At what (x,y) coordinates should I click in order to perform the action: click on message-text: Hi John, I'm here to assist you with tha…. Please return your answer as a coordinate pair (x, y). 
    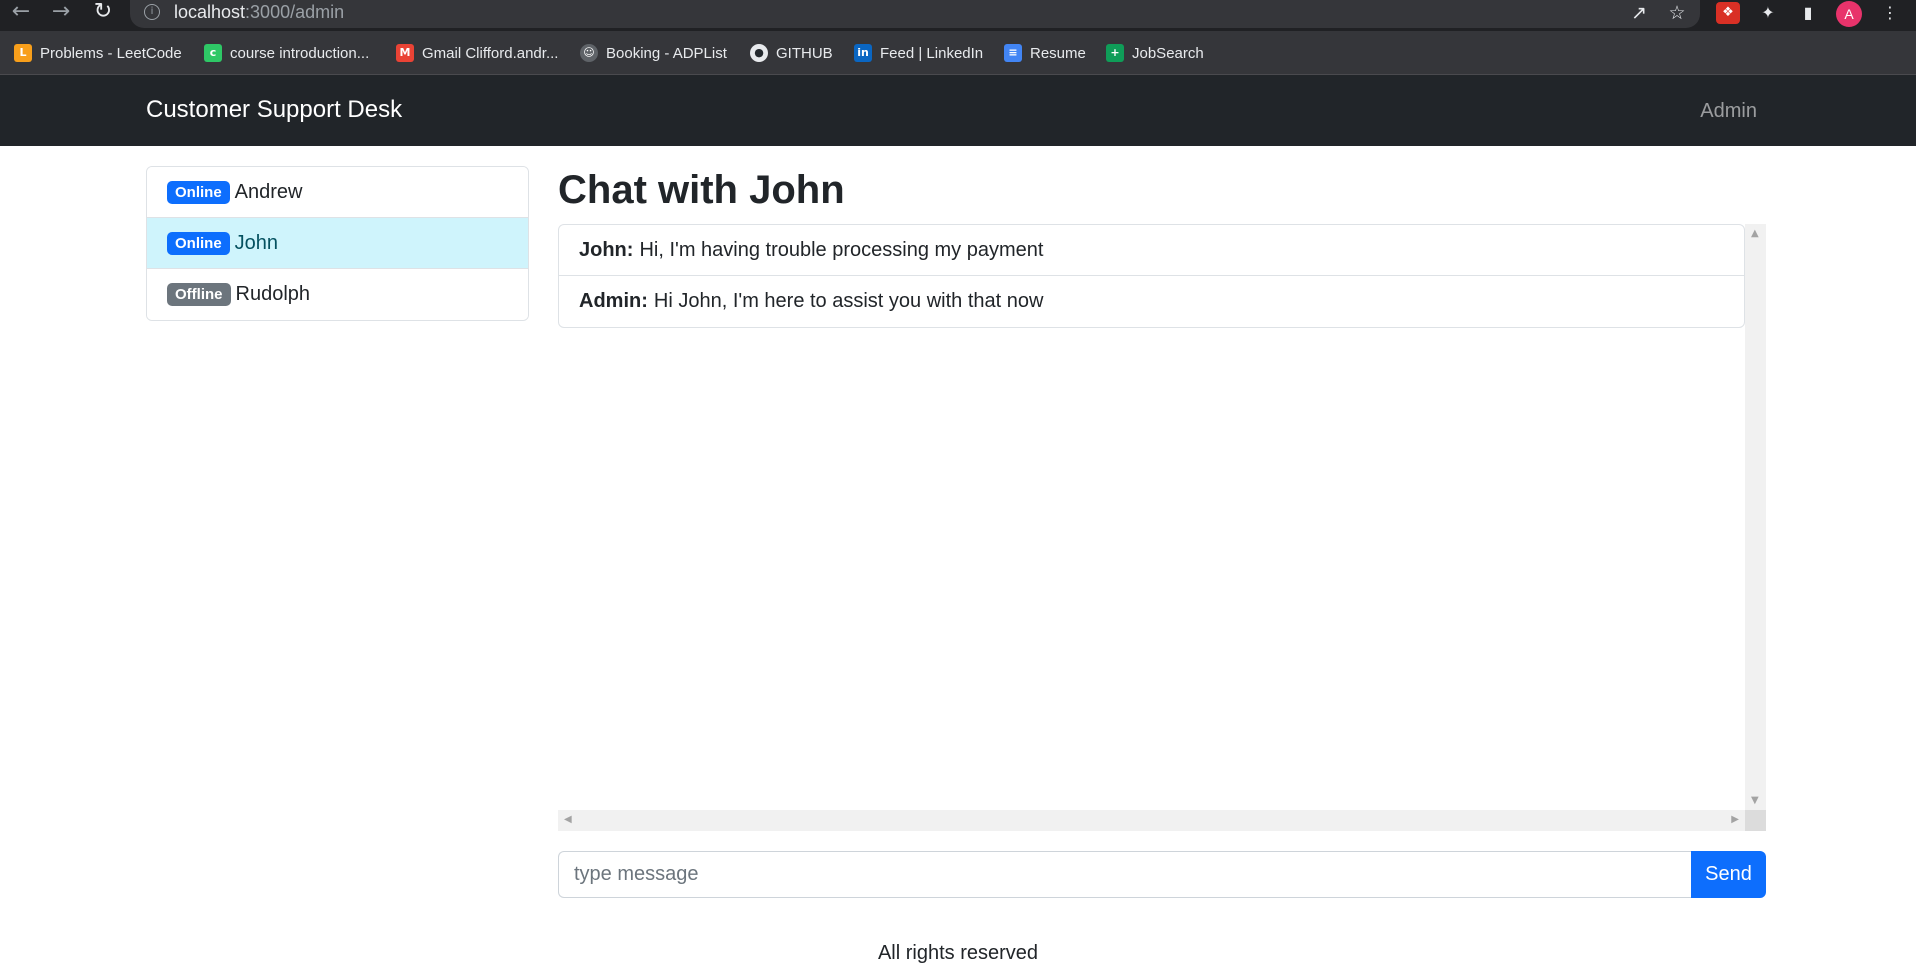
    Looking at the image, I should click on (848, 301).